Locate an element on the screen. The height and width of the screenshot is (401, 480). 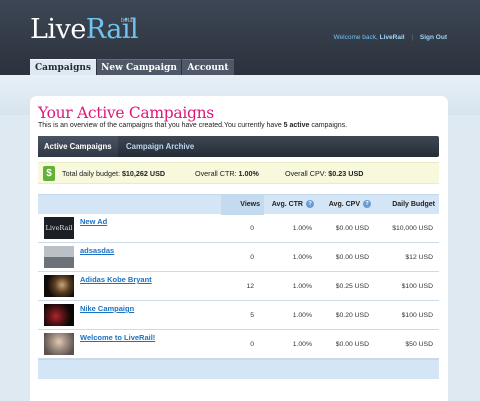
tab-new-campaign: New Campaign is located at coordinates (139, 67).